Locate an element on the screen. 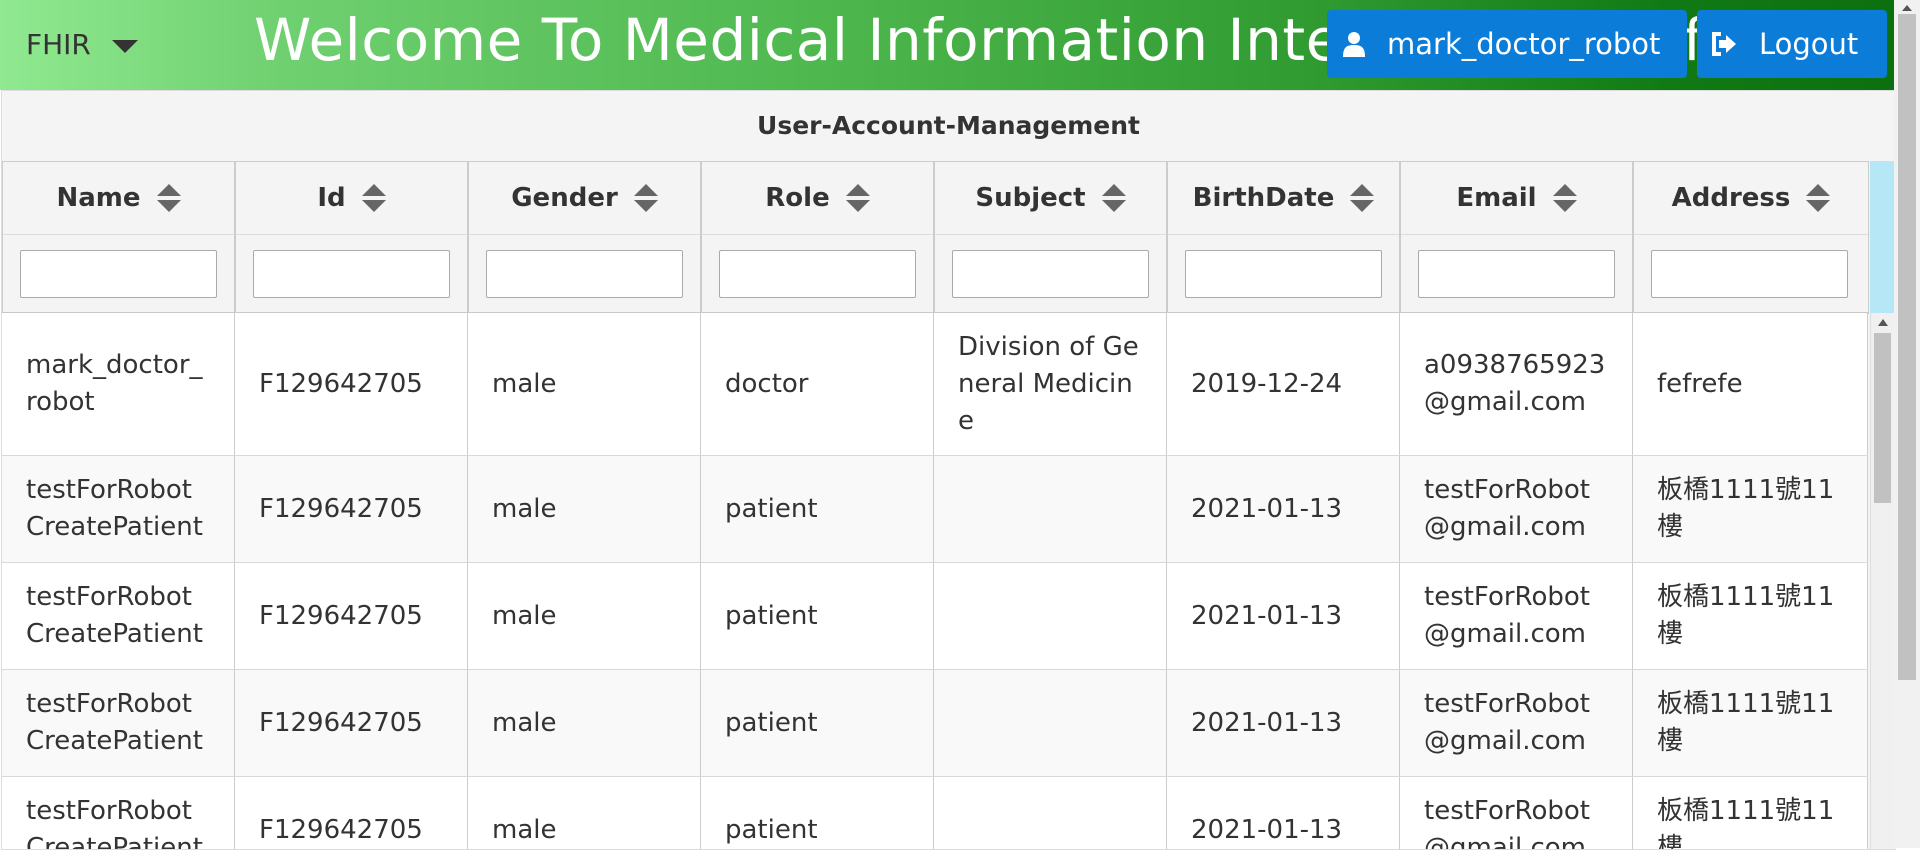  sort-email-header: Email is located at coordinates (1516, 198).